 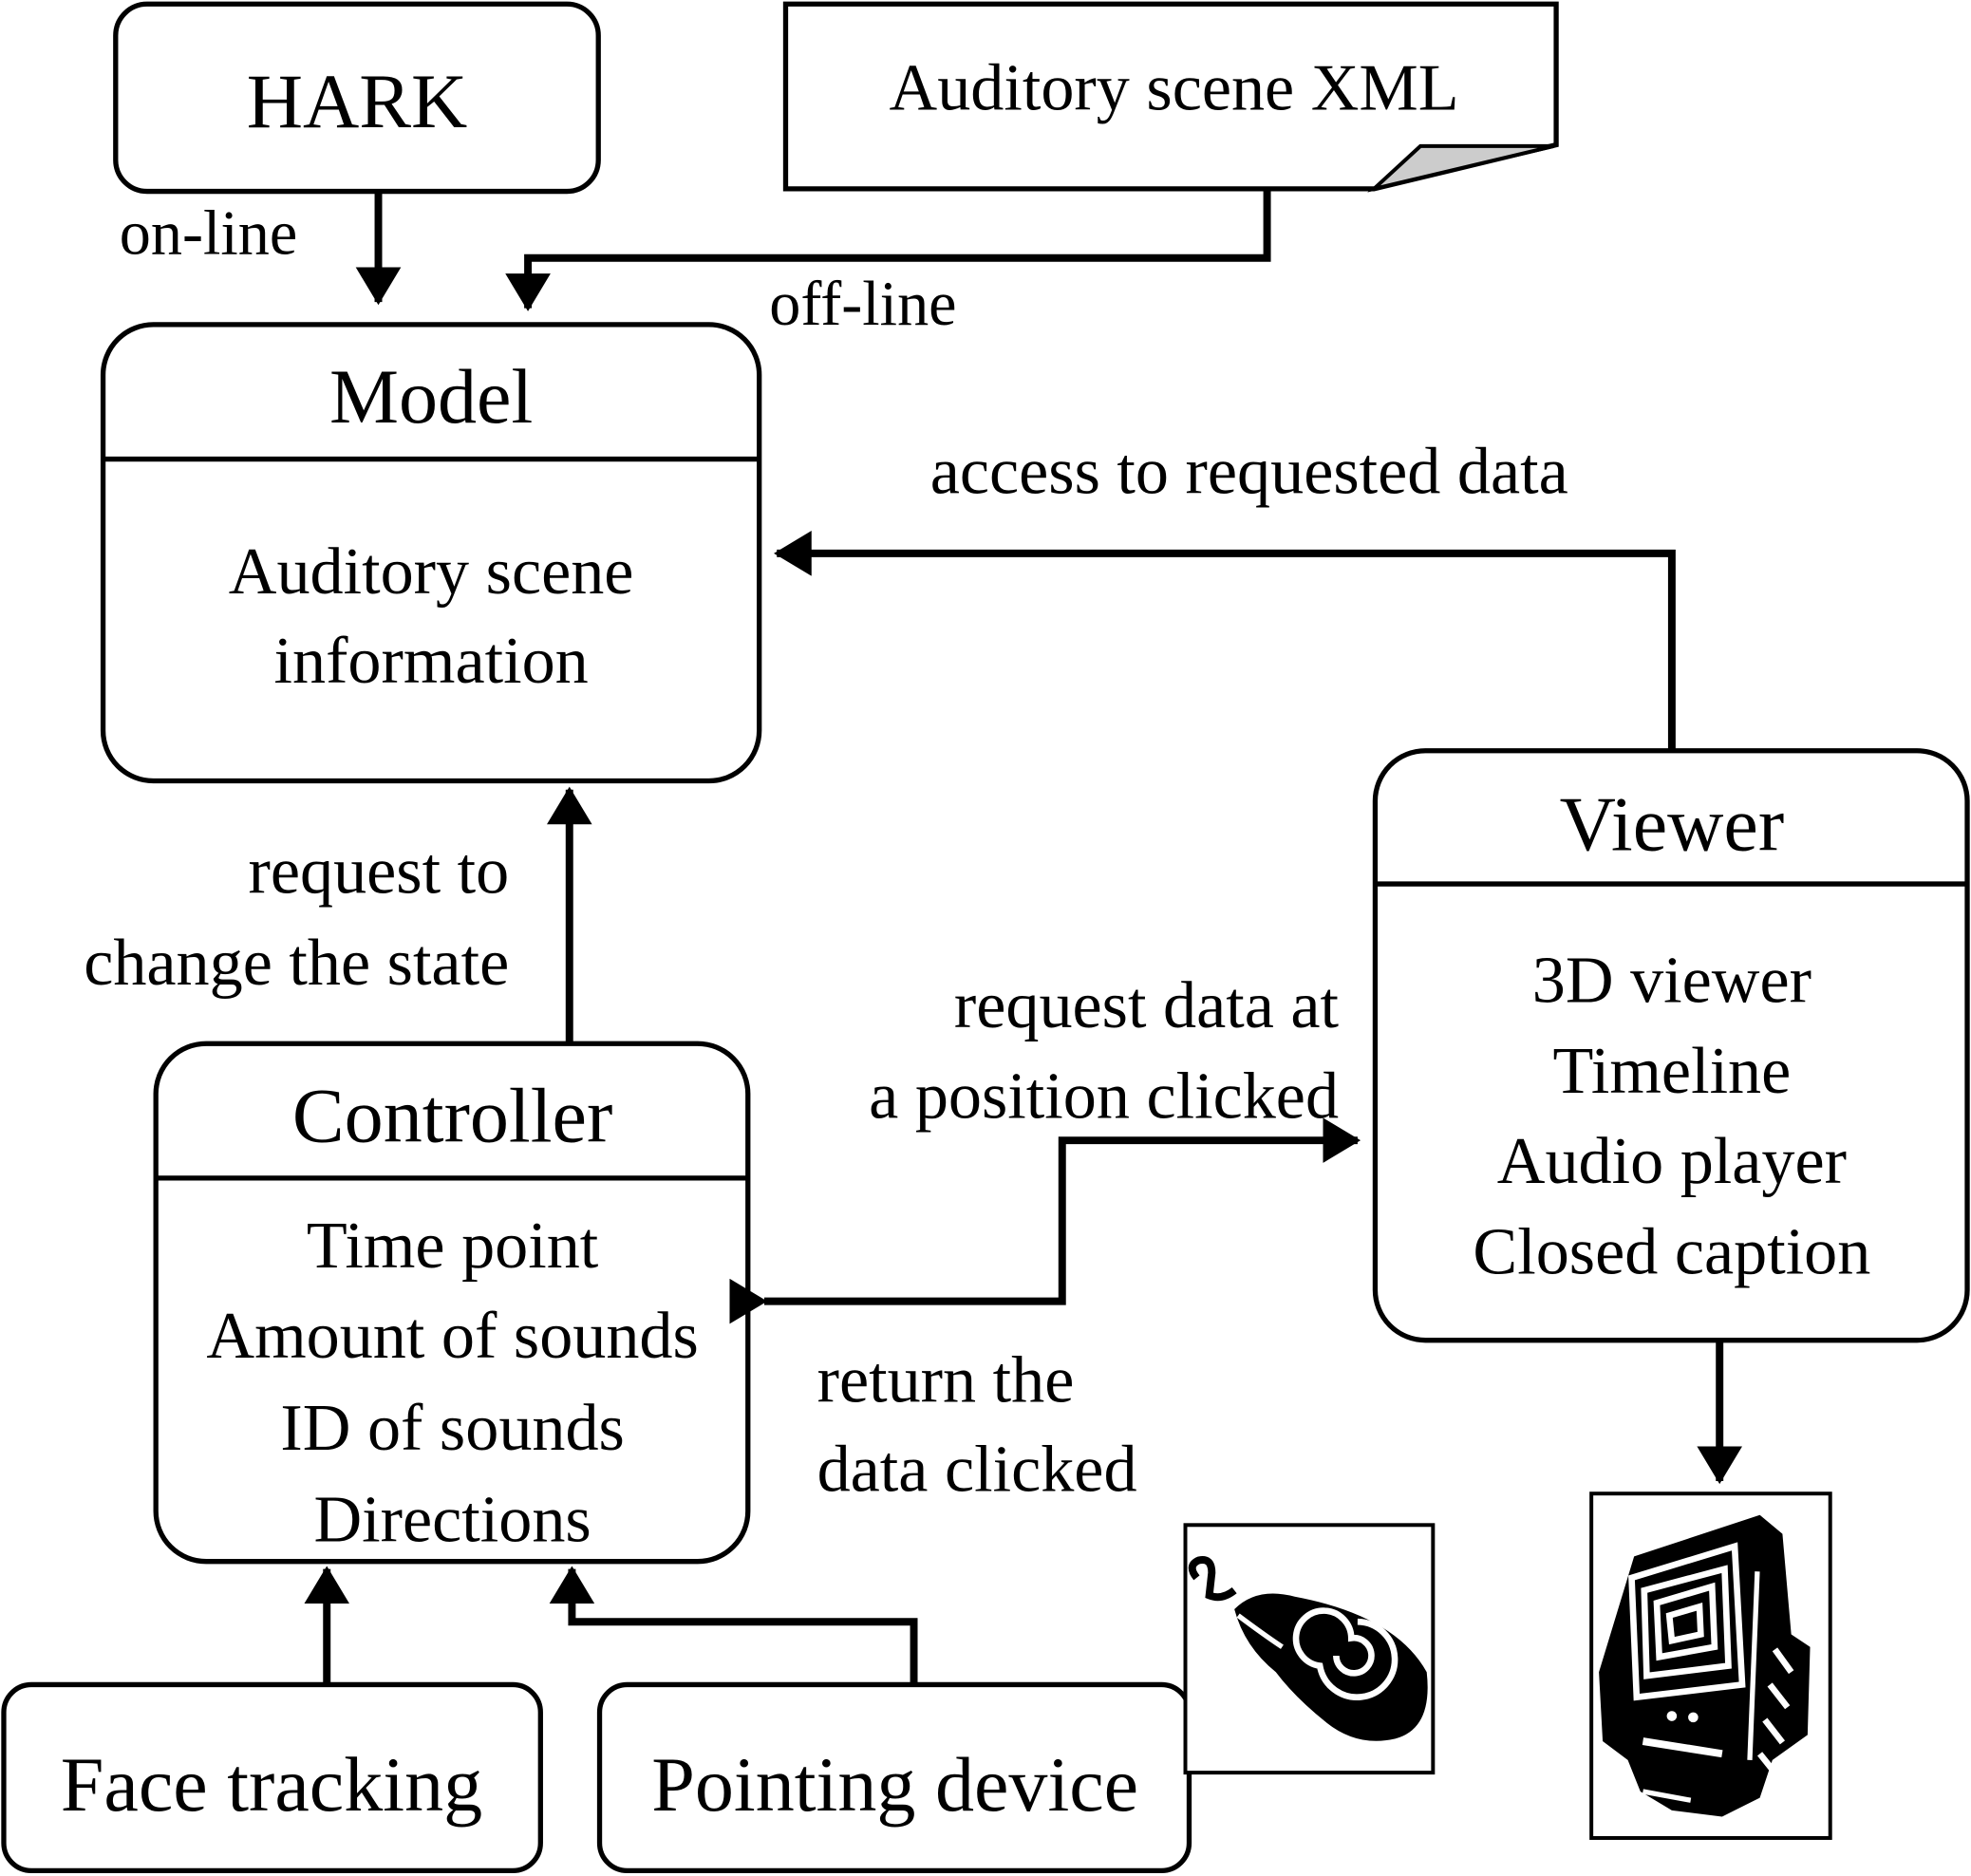 What do you see at coordinates (379, 871) in the screenshot?
I see `change-state-label-line: request to` at bounding box center [379, 871].